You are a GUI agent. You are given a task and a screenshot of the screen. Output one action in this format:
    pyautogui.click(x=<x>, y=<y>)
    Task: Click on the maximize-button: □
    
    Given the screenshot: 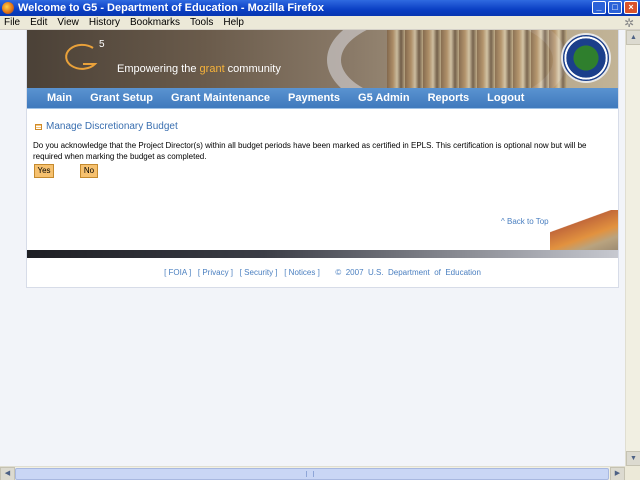 What is the action you would take?
    pyautogui.click(x=615, y=7)
    